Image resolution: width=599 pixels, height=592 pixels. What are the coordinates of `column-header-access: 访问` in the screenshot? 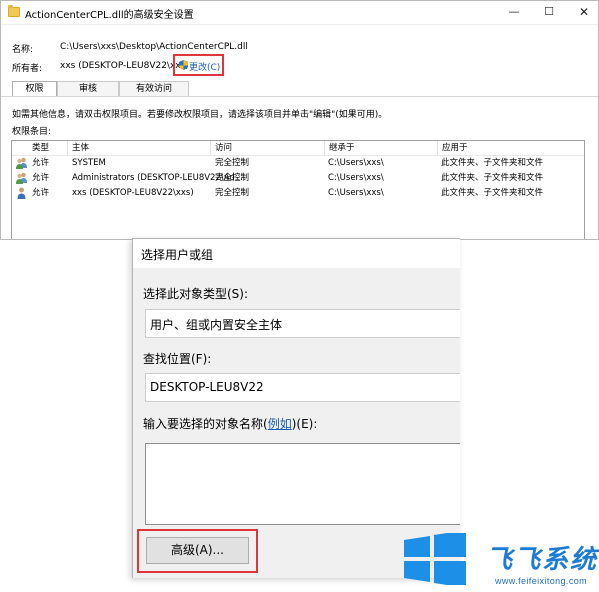 It's located at (268, 148).